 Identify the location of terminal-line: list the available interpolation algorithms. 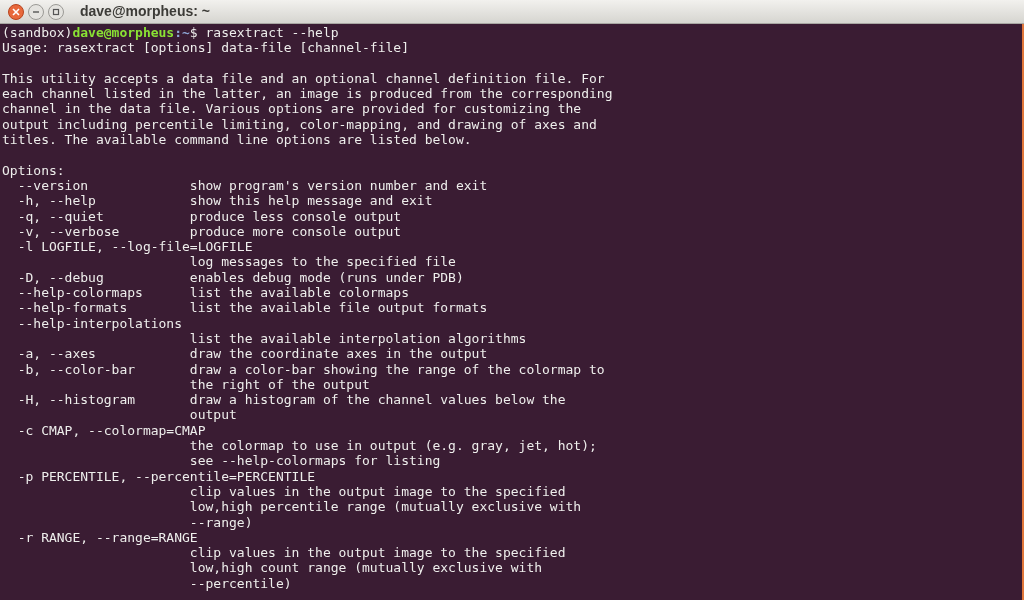
(357, 338).